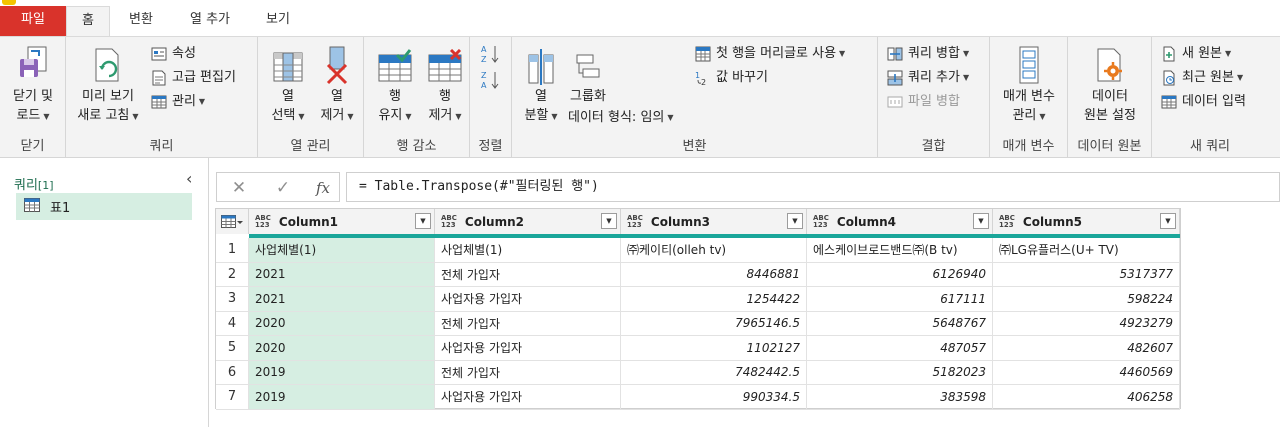 Image resolution: width=1280 pixels, height=427 pixels. What do you see at coordinates (395, 84) in the screenshot?
I see `keep-rows-button: 행 유지 ▼` at bounding box center [395, 84].